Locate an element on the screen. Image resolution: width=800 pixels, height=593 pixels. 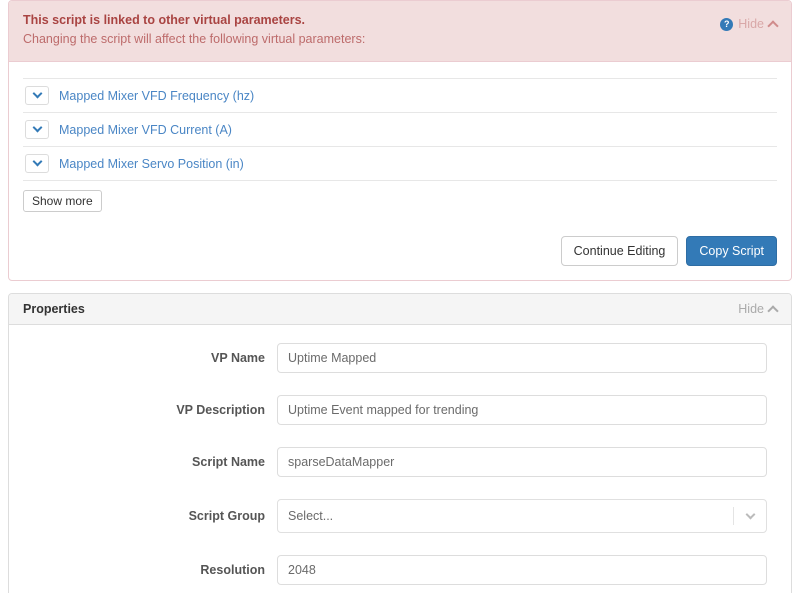
script-group-label: Script Group is located at coordinates (226, 516).